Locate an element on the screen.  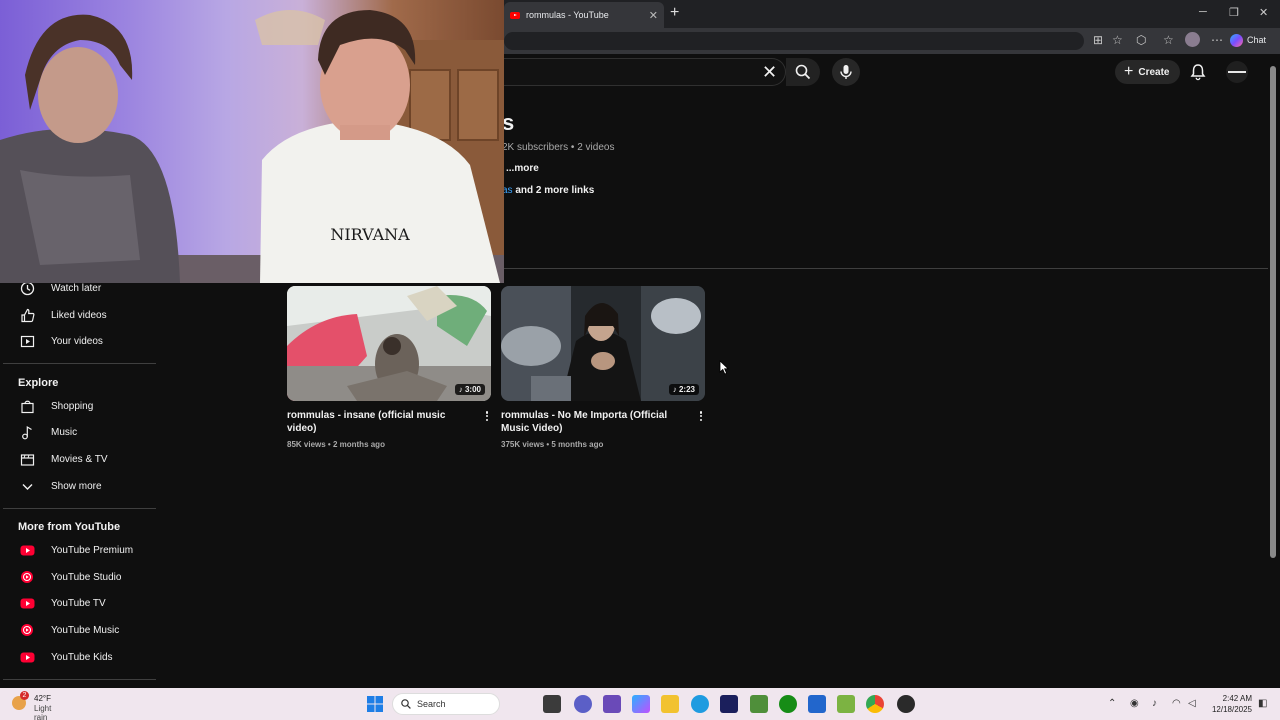
xbox-icon is located at coordinates (788, 704).